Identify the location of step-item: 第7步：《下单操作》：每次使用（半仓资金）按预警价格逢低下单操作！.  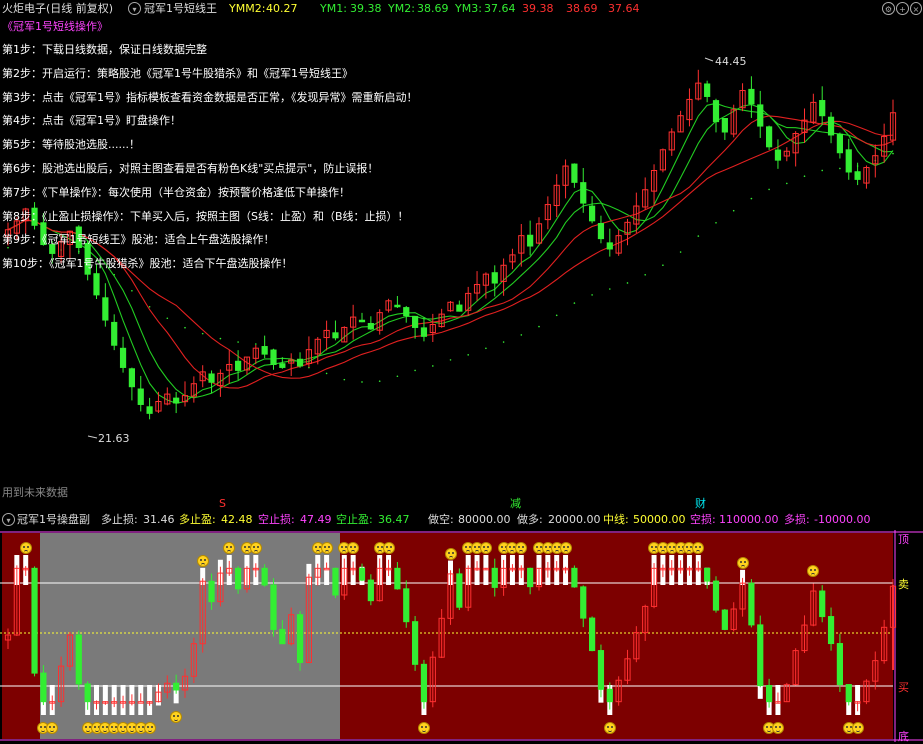
(176, 192).